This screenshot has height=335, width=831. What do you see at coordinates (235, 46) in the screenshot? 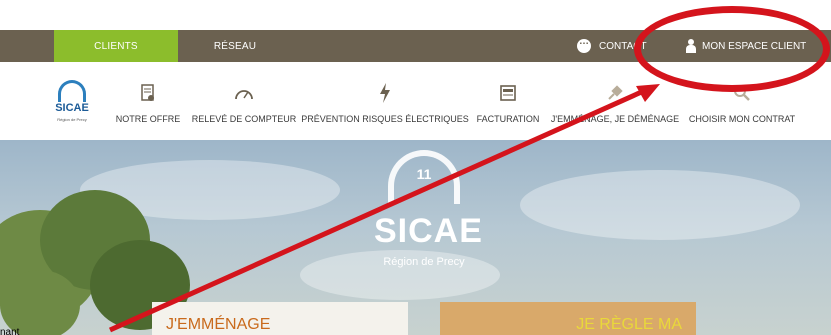
I see `tab-reseau: RÉSEAU` at bounding box center [235, 46].